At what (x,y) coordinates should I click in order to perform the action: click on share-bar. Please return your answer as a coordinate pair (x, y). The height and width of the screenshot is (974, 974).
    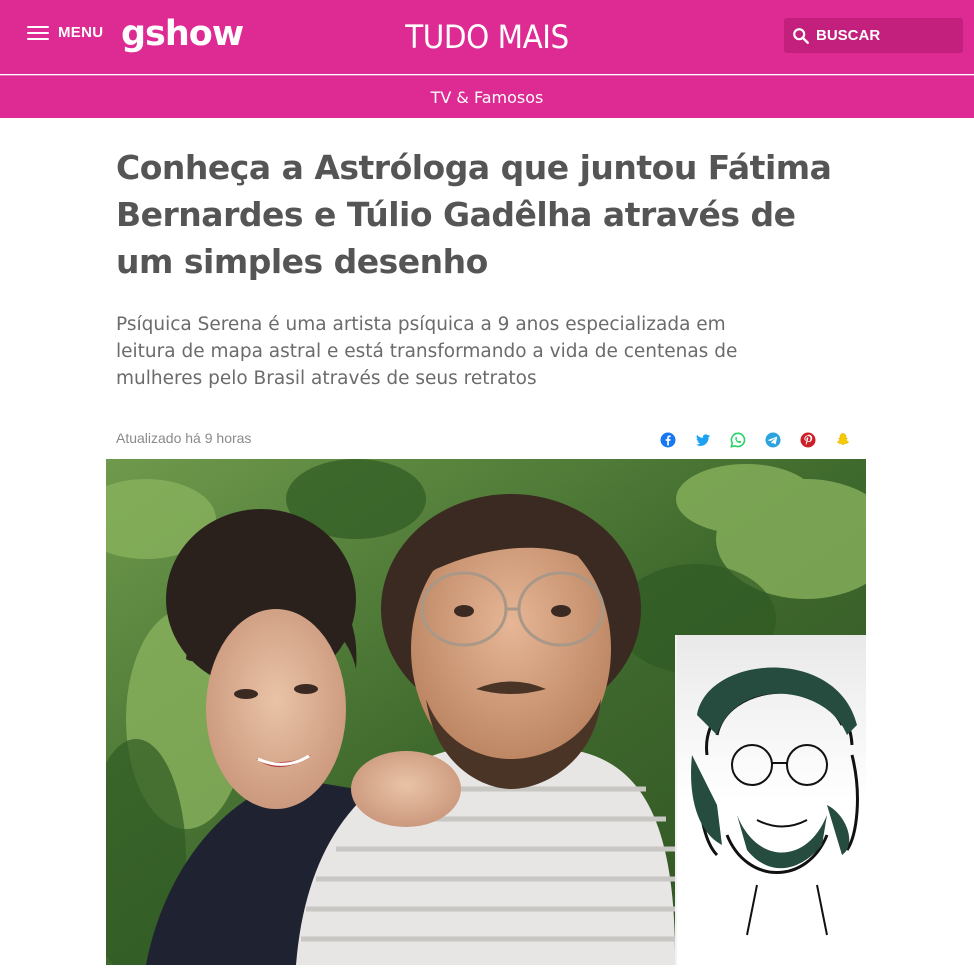
    Looking at the image, I should click on (755, 440).